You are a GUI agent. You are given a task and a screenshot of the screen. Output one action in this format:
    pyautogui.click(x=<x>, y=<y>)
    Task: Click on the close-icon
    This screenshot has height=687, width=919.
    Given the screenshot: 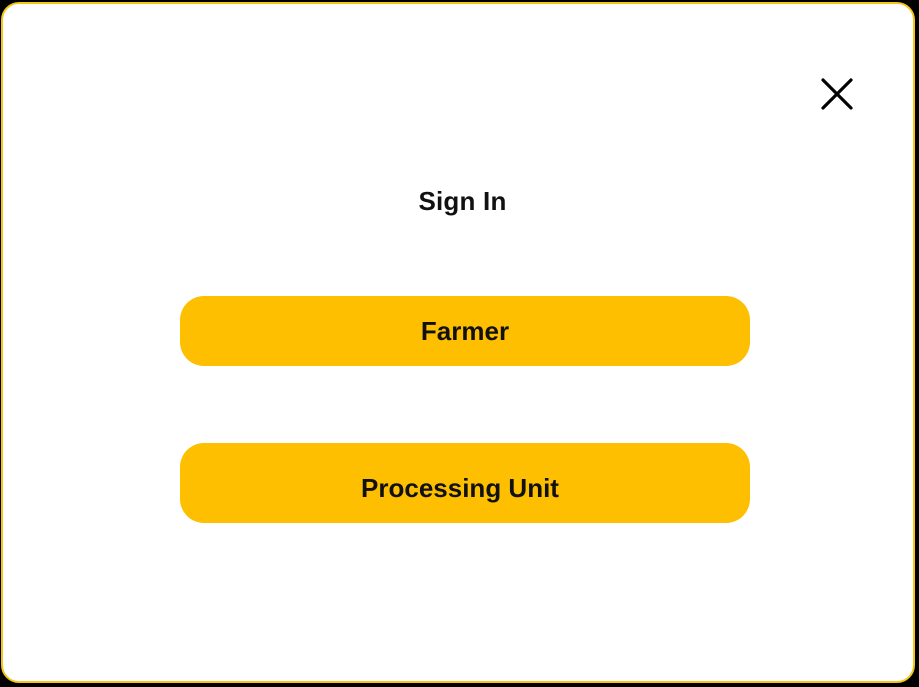 What is the action you would take?
    pyautogui.click(x=837, y=94)
    